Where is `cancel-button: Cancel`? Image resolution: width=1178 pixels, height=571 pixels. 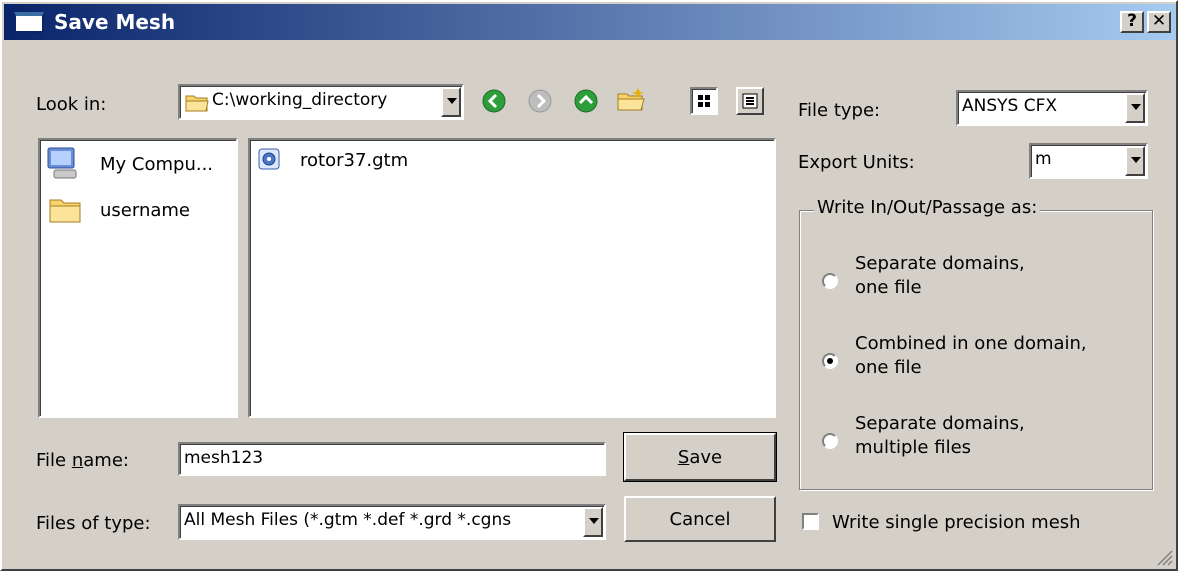
cancel-button: Cancel is located at coordinates (700, 519).